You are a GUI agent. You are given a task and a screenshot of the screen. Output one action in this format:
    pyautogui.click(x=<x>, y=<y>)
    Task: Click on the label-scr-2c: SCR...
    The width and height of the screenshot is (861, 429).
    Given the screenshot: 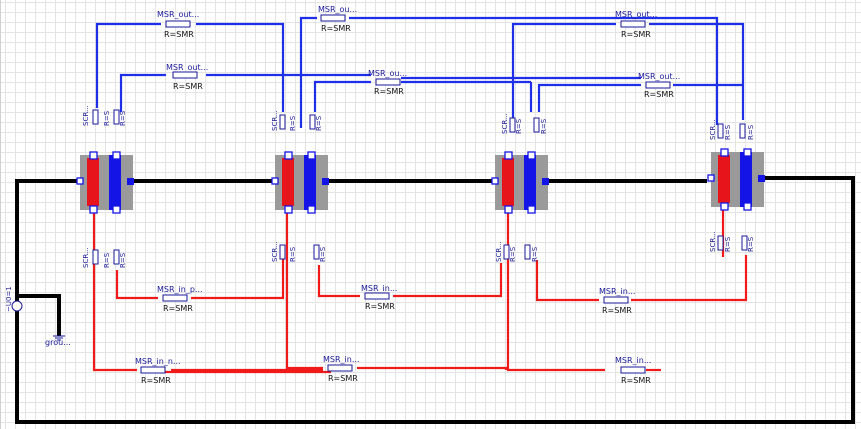 What is the action you would take?
    pyautogui.click(x=275, y=251)
    